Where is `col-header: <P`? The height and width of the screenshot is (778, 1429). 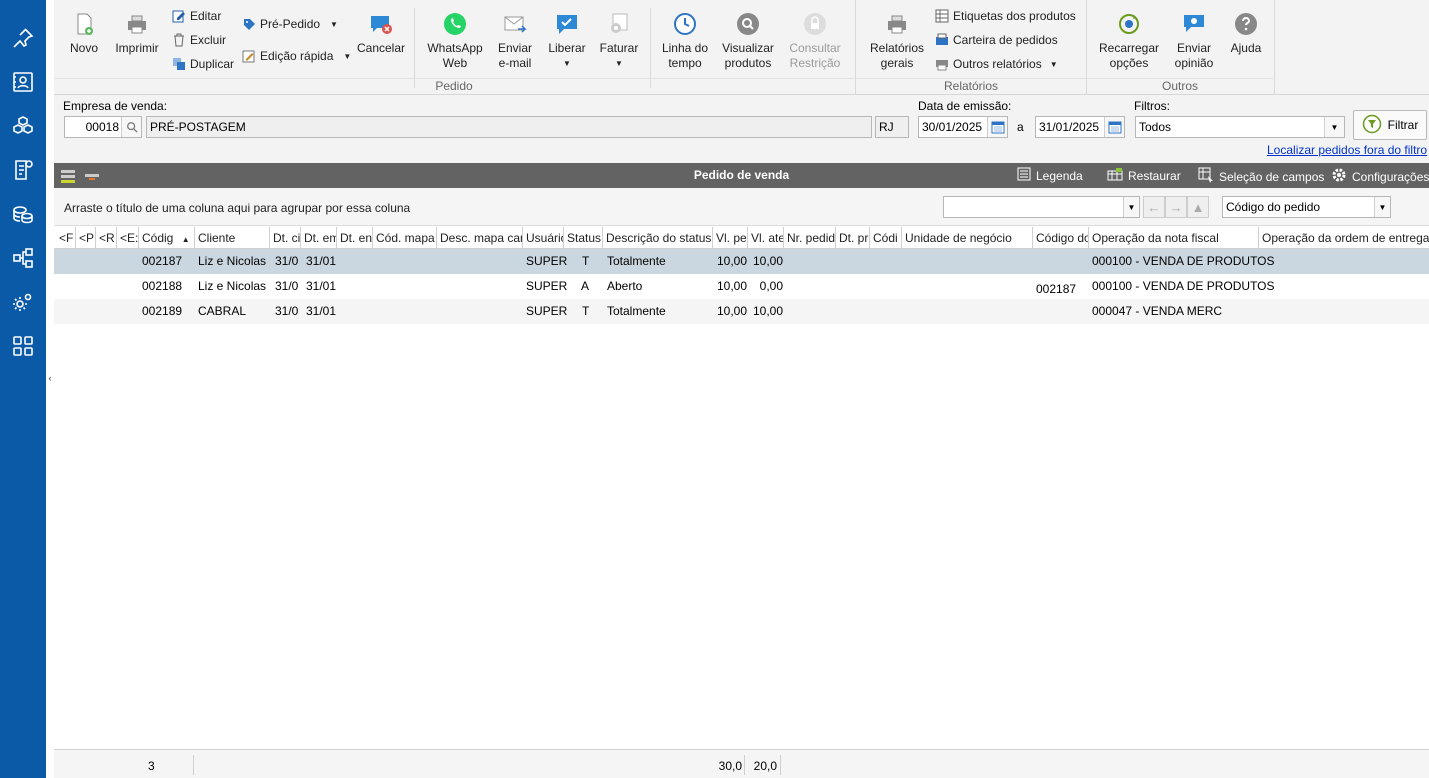 col-header: <P is located at coordinates (86, 238).